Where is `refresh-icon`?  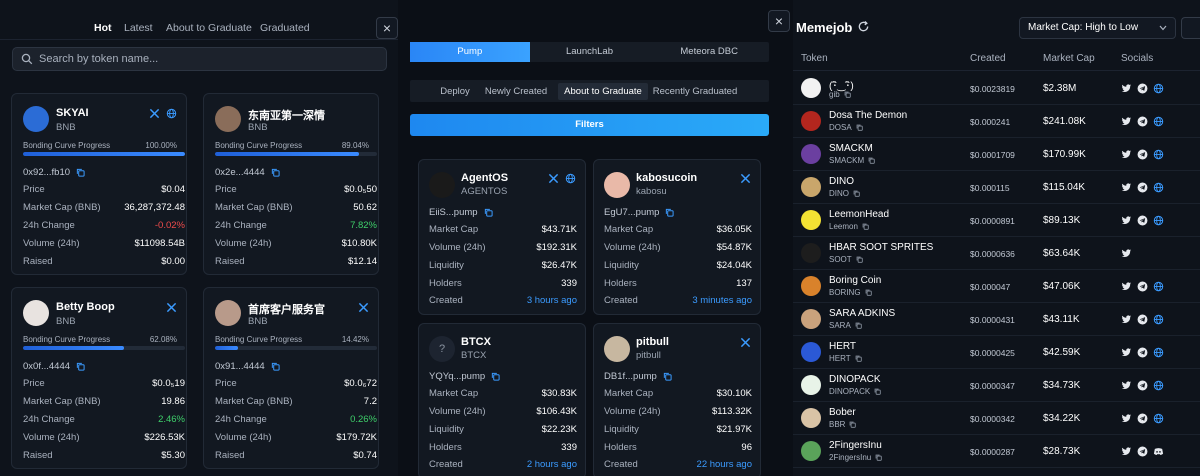 refresh-icon is located at coordinates (863, 26).